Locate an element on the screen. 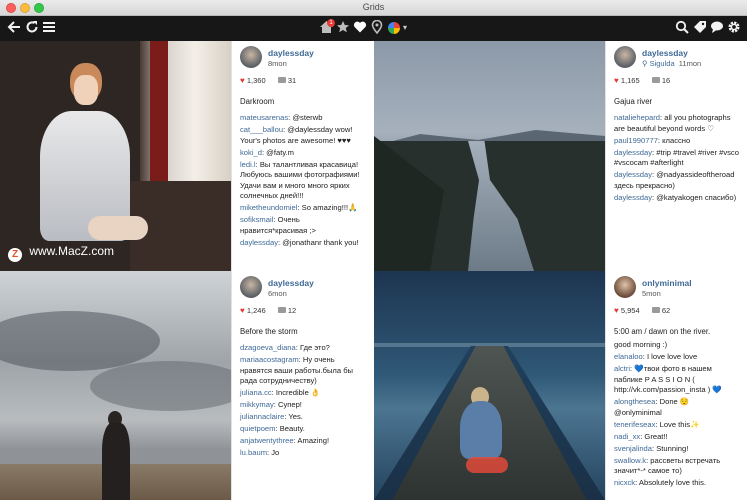  comment: lu.baum: Jo is located at coordinates (303, 453).